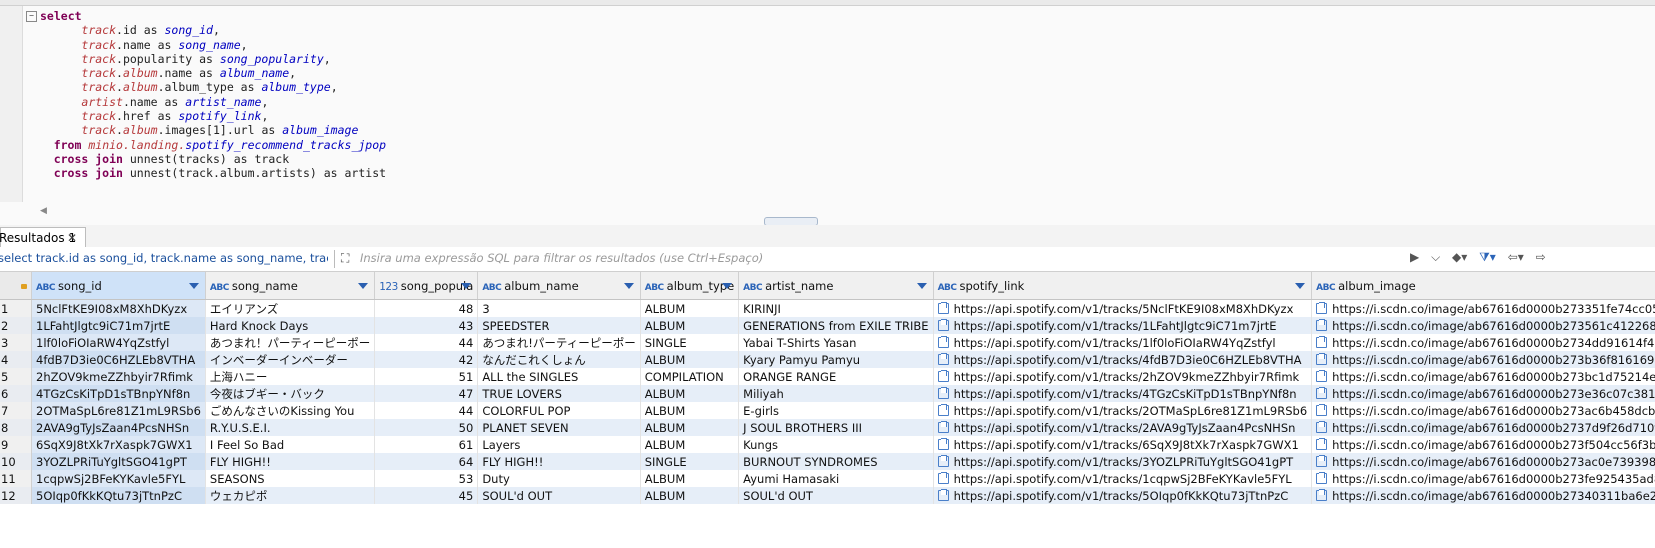  I want to click on table-cell: ORANGE RANGE, so click(836, 376).